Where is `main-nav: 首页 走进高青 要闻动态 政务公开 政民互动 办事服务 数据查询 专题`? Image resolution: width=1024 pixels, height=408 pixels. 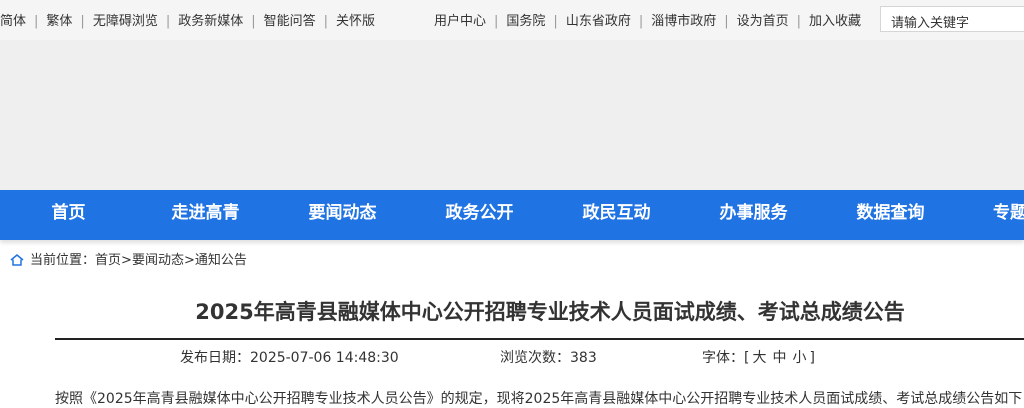 main-nav: 首页 走进高青 要闻动态 政务公开 政民互动 办事服务 数据查询 专题 is located at coordinates (512, 215).